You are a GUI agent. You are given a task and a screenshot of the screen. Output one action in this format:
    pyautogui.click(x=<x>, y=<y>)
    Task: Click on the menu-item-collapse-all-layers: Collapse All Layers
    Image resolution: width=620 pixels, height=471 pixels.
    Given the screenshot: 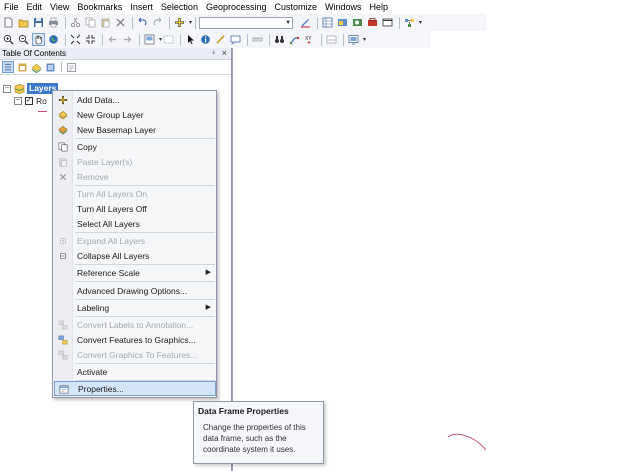 What is the action you would take?
    pyautogui.click(x=135, y=255)
    